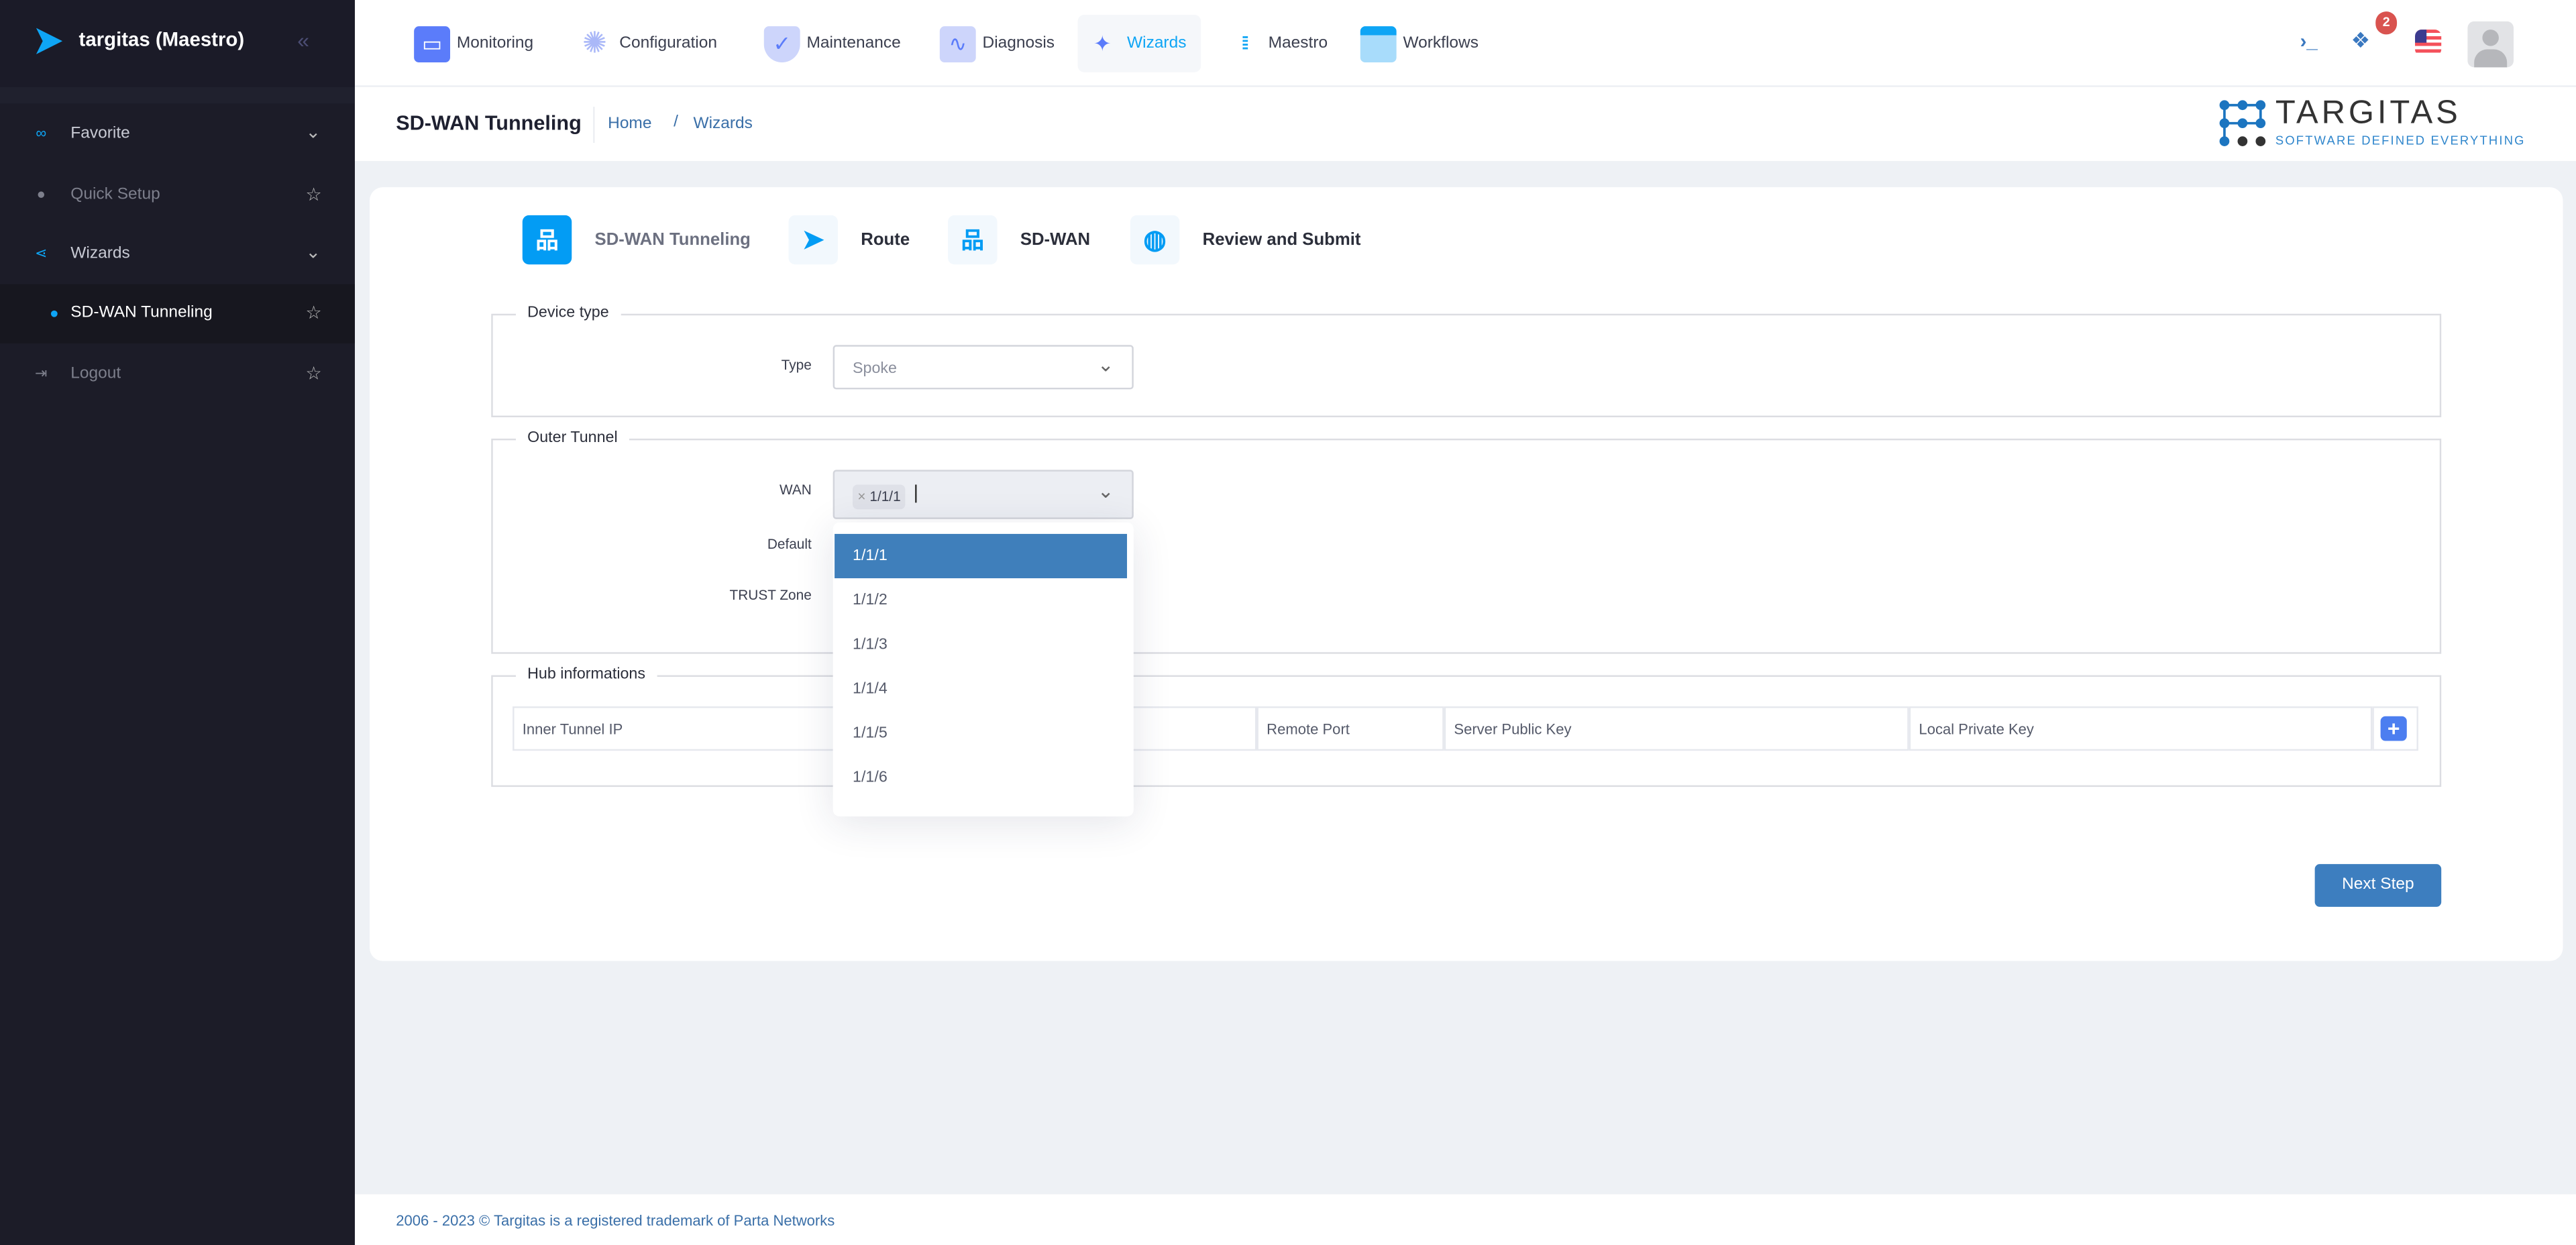 The width and height of the screenshot is (2576, 1245). What do you see at coordinates (770, 594) in the screenshot?
I see `trust-zone-label: TRUST Zone` at bounding box center [770, 594].